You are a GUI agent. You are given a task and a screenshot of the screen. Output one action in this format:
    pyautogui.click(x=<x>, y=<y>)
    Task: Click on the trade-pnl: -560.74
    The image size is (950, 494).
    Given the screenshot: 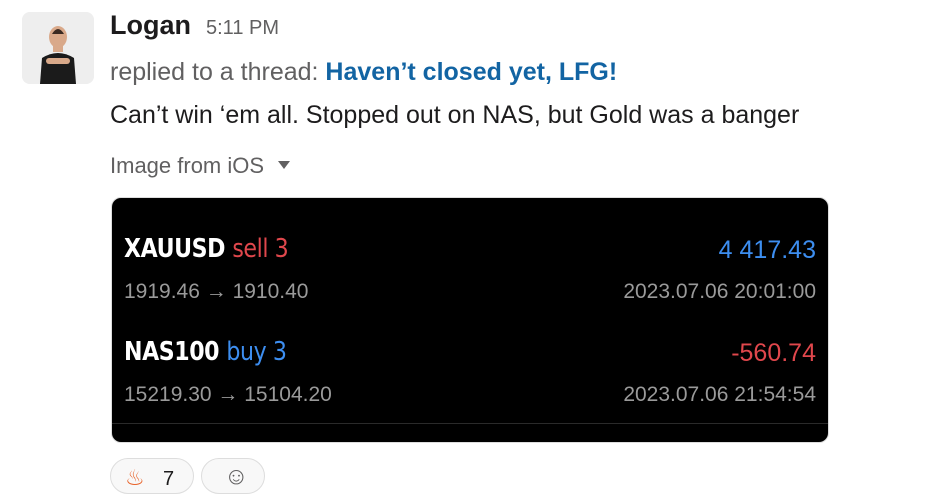 What is the action you would take?
    pyautogui.click(x=773, y=353)
    